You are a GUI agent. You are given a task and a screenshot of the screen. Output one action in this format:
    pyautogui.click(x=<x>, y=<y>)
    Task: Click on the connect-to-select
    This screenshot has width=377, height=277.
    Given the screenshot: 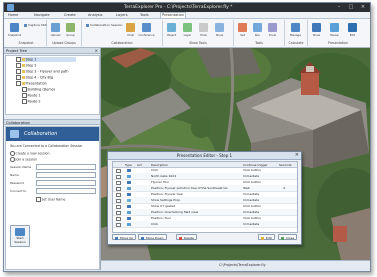 What is the action you would take?
    pyautogui.click(x=66, y=191)
    